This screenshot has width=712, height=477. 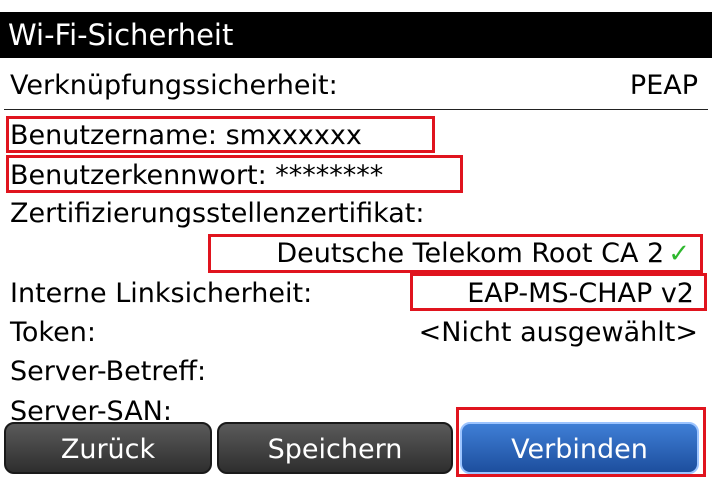 What do you see at coordinates (335, 448) in the screenshot?
I see `save-button: Speichern` at bounding box center [335, 448].